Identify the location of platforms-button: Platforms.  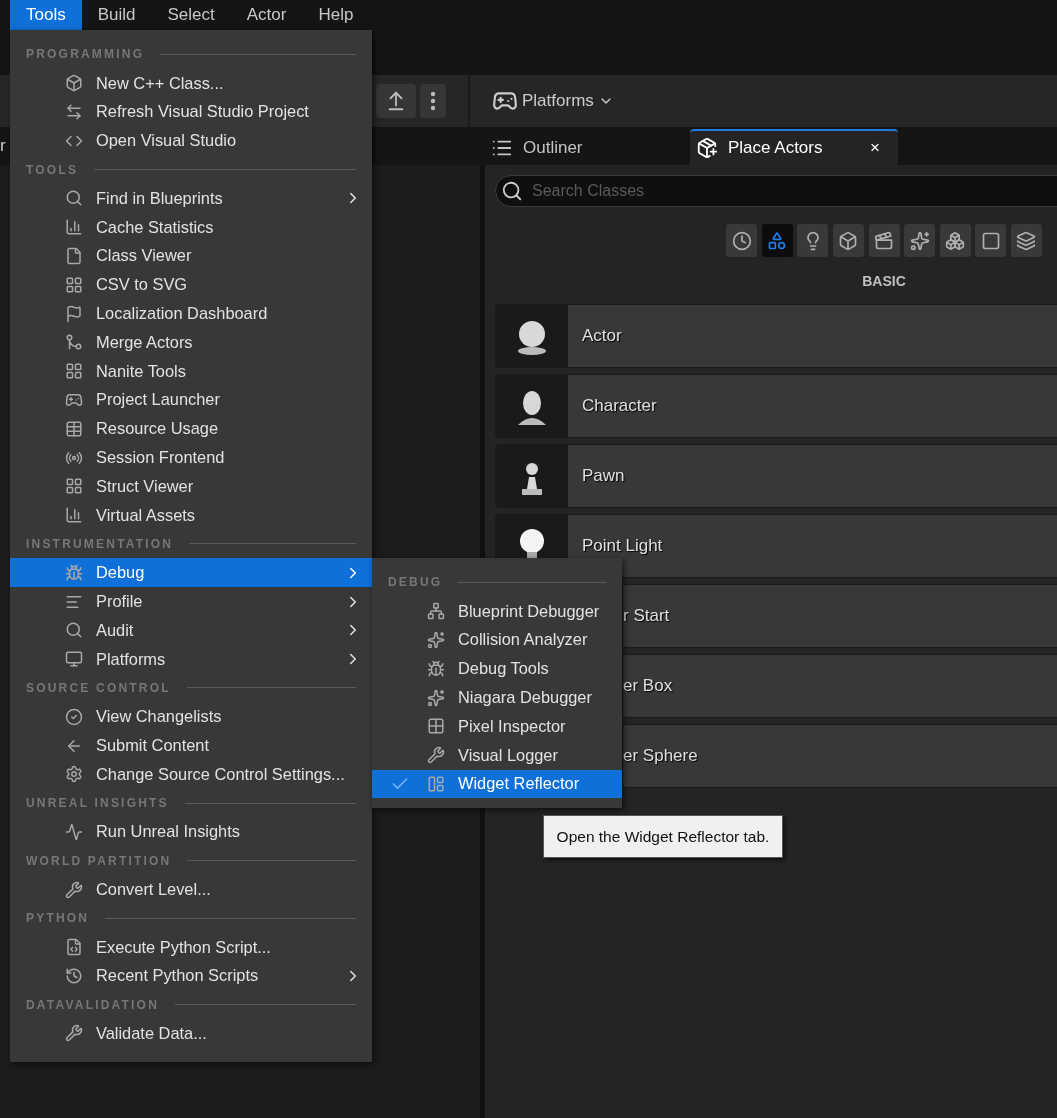
(553, 101).